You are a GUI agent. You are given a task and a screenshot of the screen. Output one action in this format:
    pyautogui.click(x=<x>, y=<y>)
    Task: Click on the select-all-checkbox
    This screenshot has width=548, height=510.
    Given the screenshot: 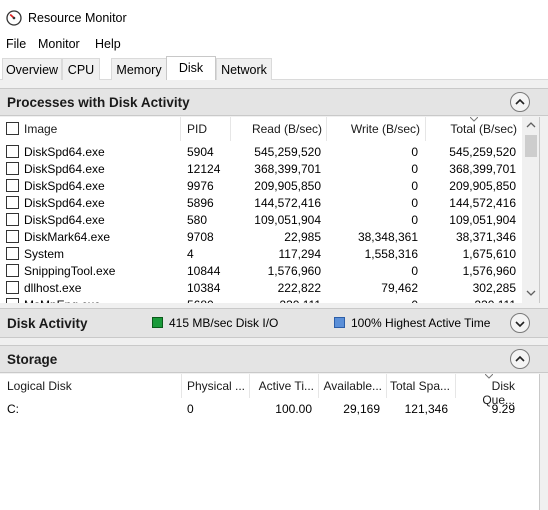 What is the action you would take?
    pyautogui.click(x=12, y=128)
    